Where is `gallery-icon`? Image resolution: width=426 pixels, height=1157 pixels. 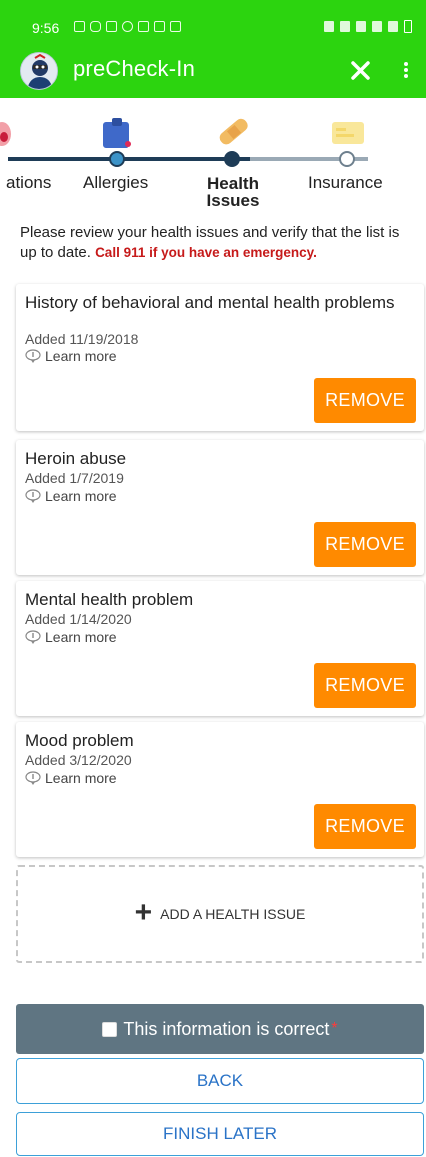 gallery-icon is located at coordinates (175, 26).